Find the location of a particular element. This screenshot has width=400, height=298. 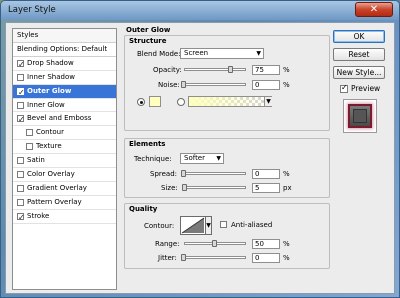

jitter-slider is located at coordinates (215, 257).